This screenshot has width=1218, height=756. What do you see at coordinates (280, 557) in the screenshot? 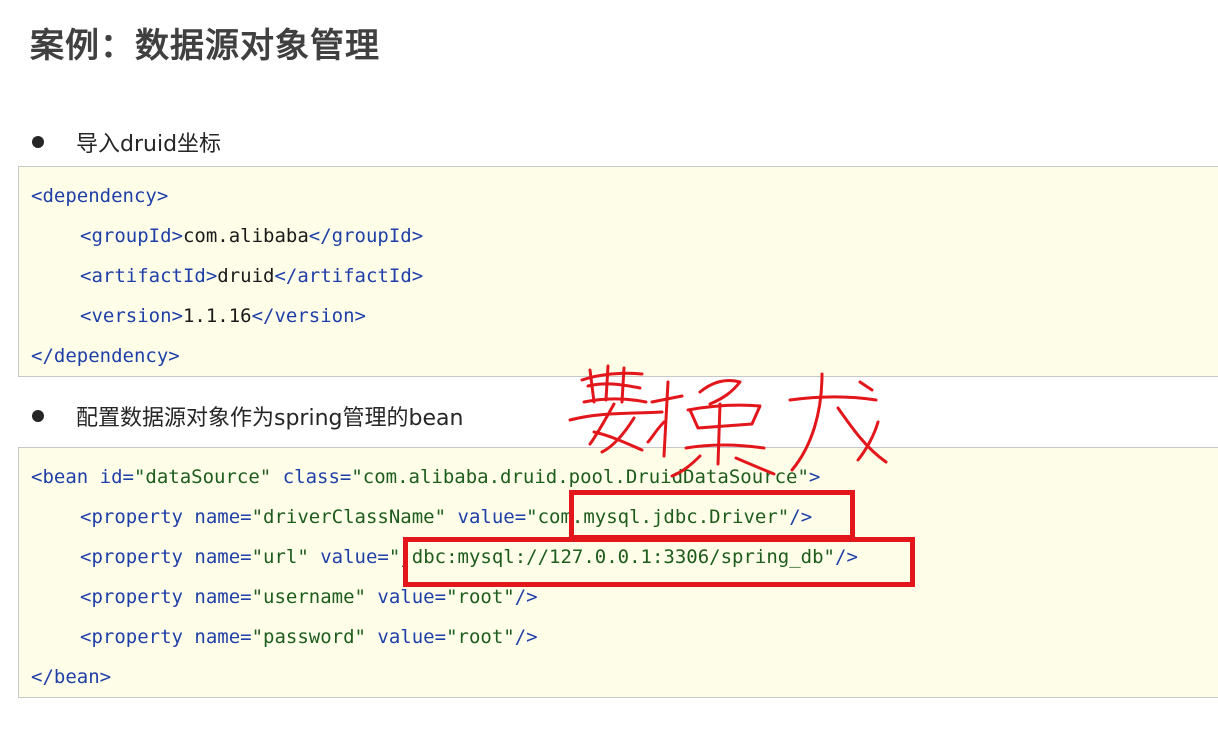
I see `xml-value: "url"` at bounding box center [280, 557].